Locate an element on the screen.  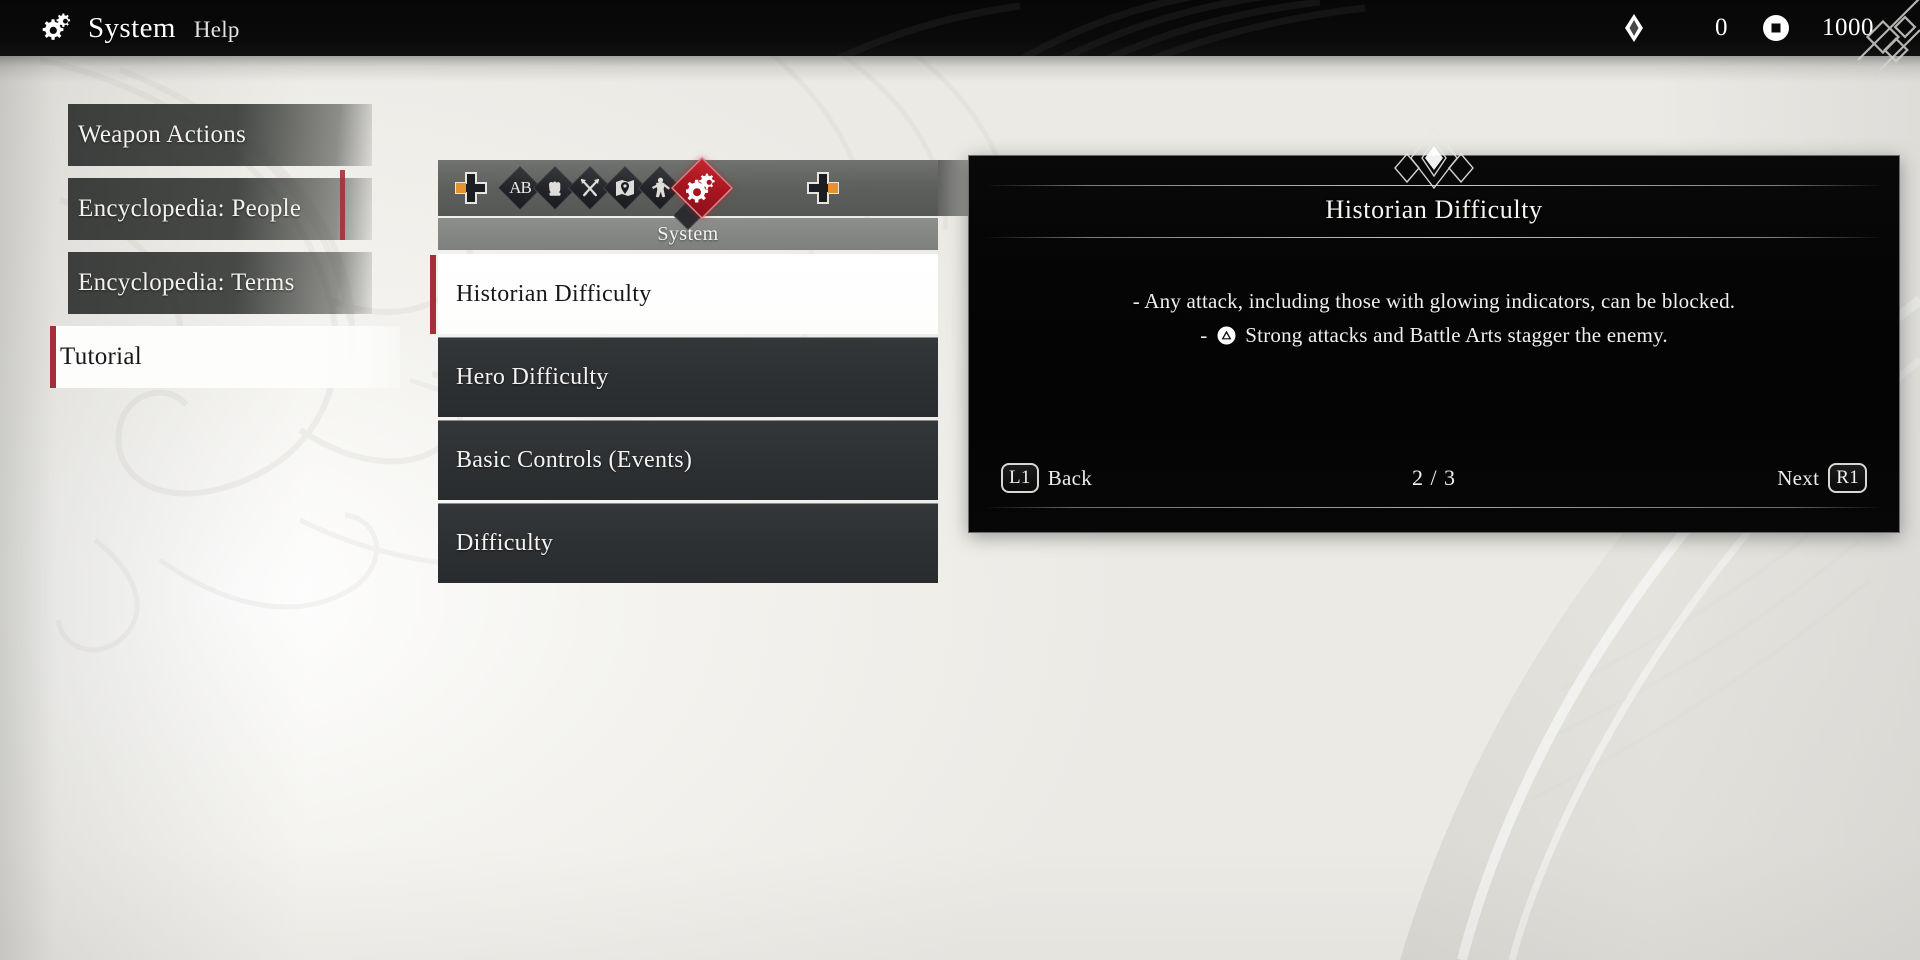
dpad-right-icon is located at coordinates (823, 188).